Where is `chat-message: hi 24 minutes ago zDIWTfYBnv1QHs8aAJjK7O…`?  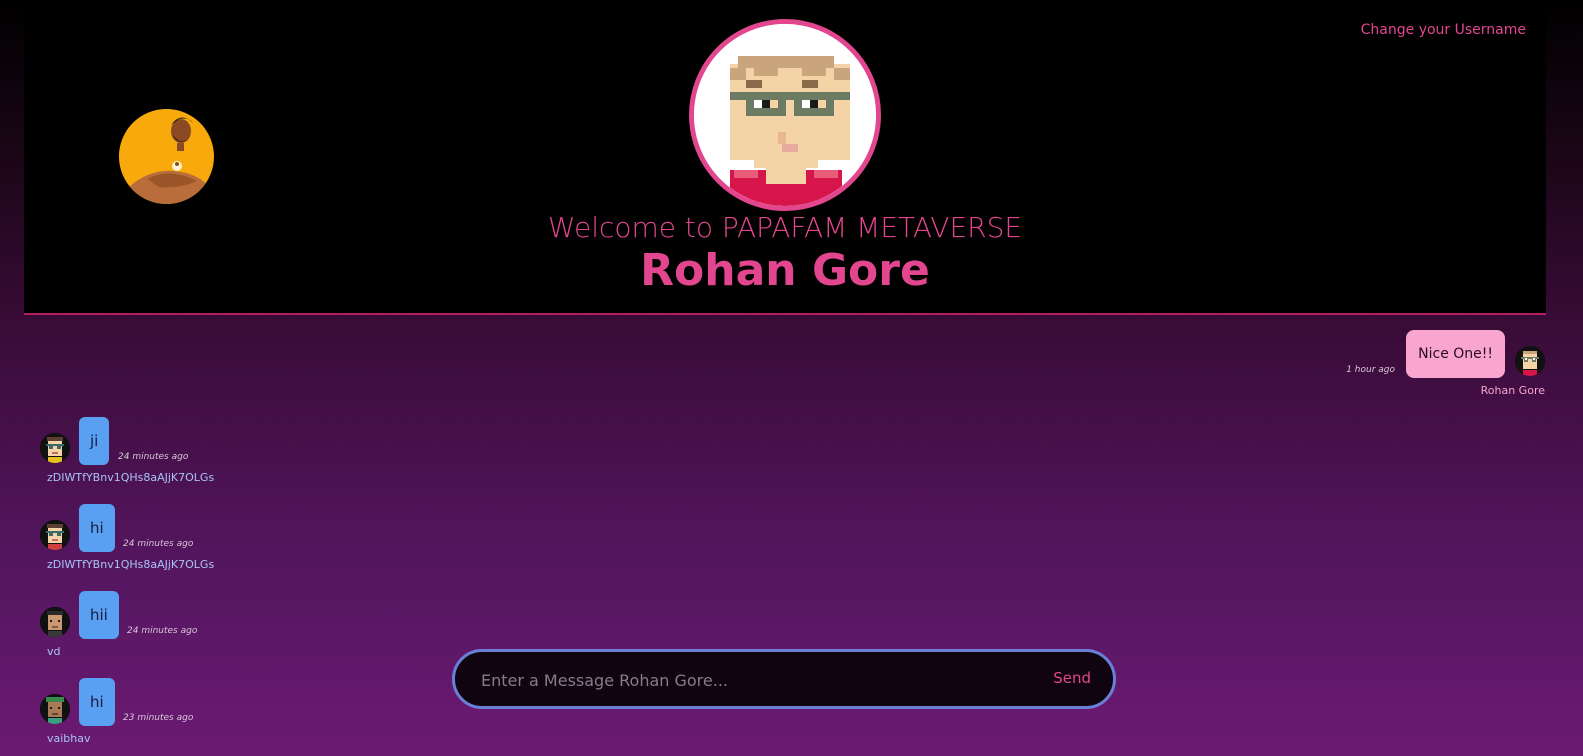
chat-message: hi 24 minutes ago zDIWTfYBnv1QHs8aAJjK7O… is located at coordinates (188, 544).